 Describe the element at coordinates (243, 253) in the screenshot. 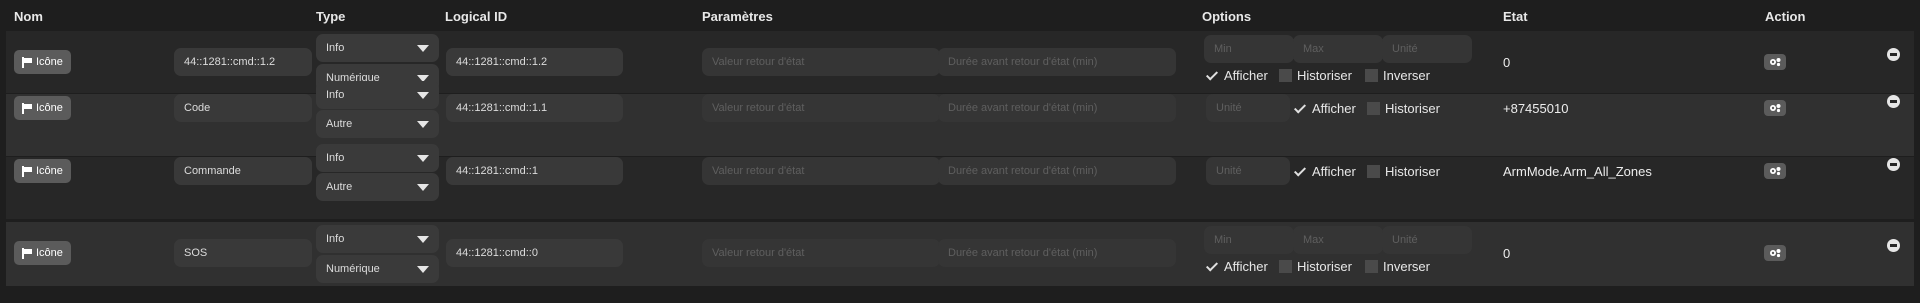

I see `command-name-input: SOS` at that location.